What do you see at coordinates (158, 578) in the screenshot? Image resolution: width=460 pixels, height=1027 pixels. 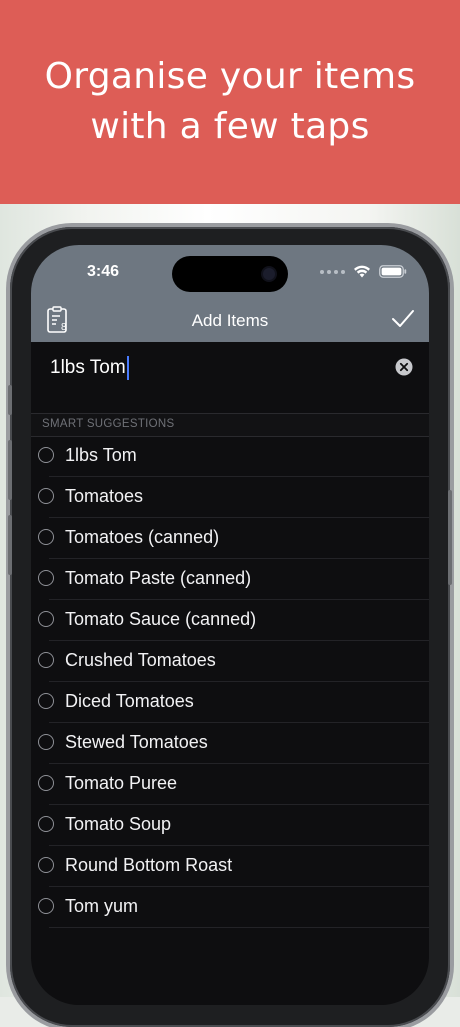 I see `suggestion-label: Tomato Paste (canned)` at bounding box center [158, 578].